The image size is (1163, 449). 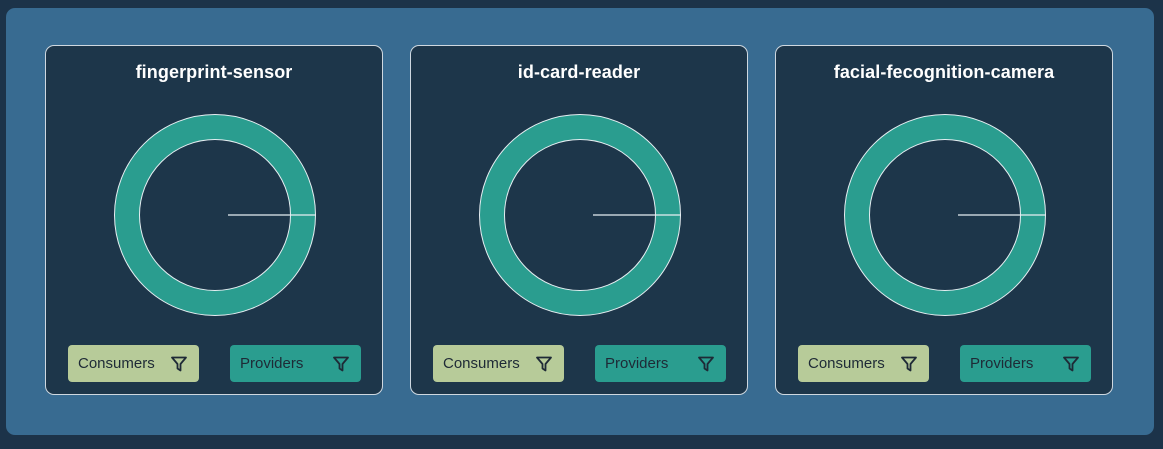 I want to click on card-title: facial-fecognition-camera, so click(x=944, y=72).